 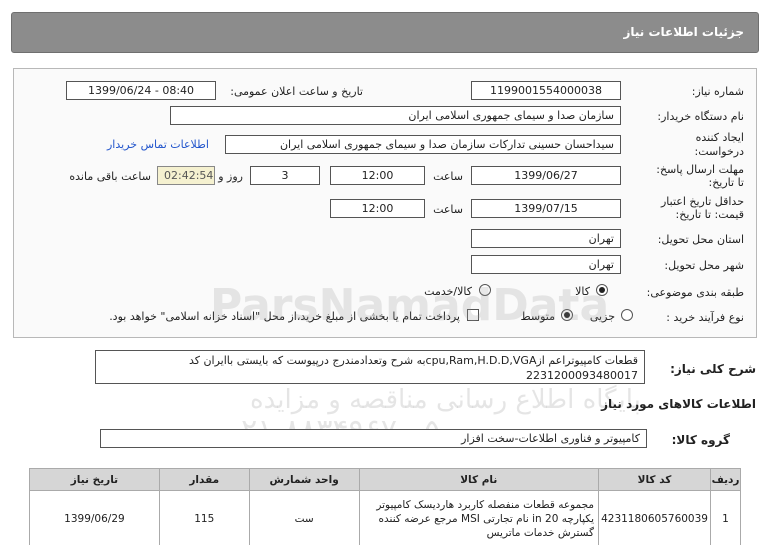 What do you see at coordinates (285, 175) in the screenshot?
I see `days-field: 3` at bounding box center [285, 175].